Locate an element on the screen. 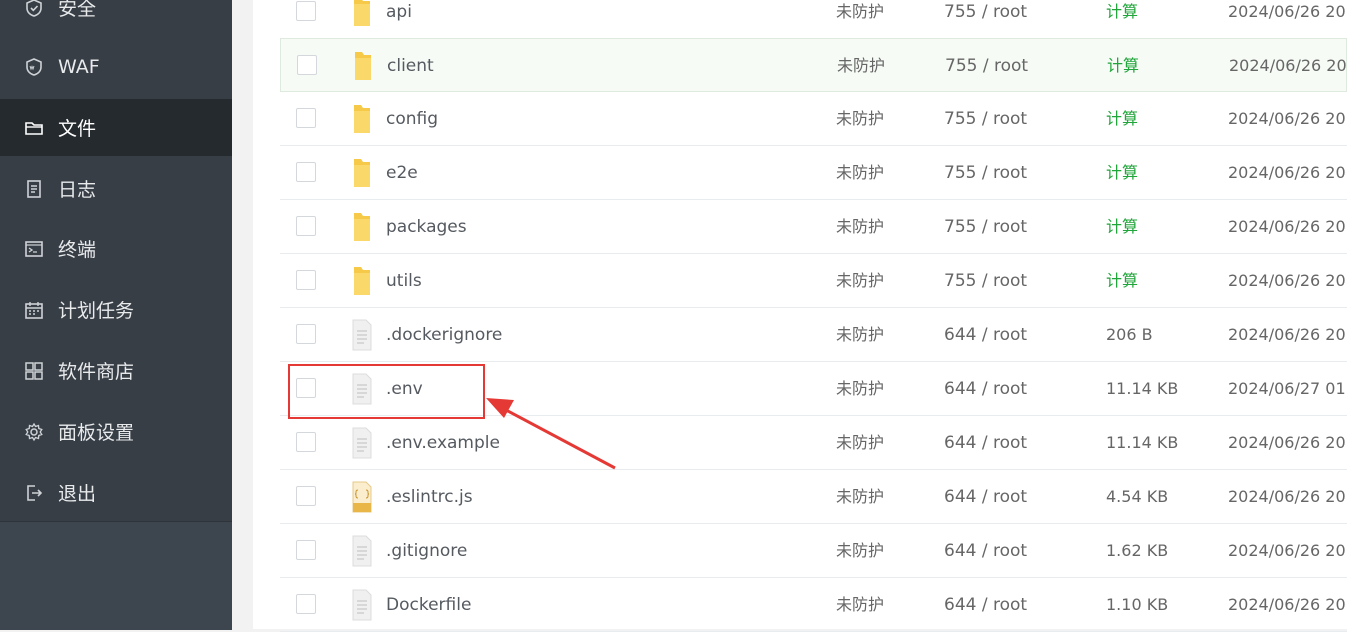 The width and height of the screenshot is (1347, 632). file-name: client is located at coordinates (410, 66).